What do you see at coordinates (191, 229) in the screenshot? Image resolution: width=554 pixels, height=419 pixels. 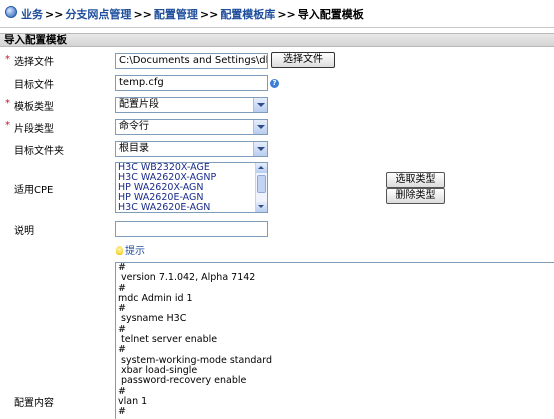 I see `description-input` at bounding box center [191, 229].